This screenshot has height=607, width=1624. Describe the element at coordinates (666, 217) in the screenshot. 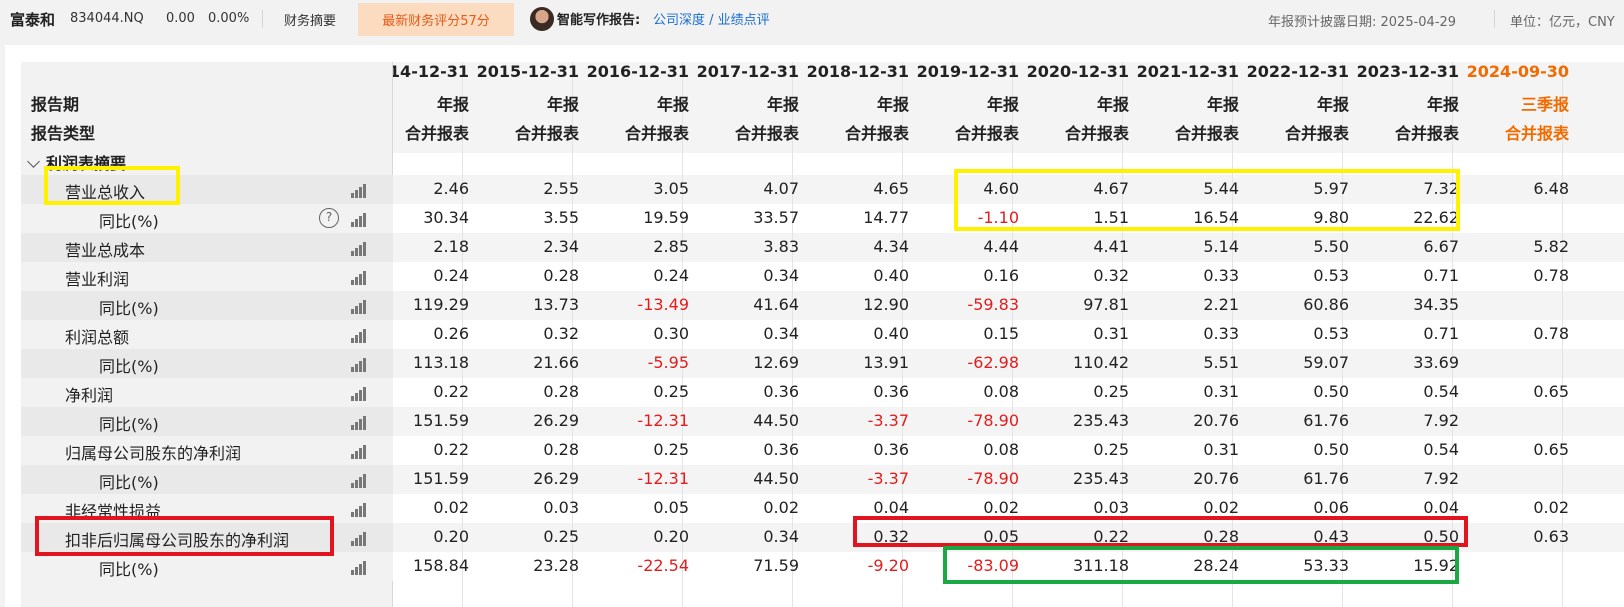

I see `table-cell: 19.59` at that location.